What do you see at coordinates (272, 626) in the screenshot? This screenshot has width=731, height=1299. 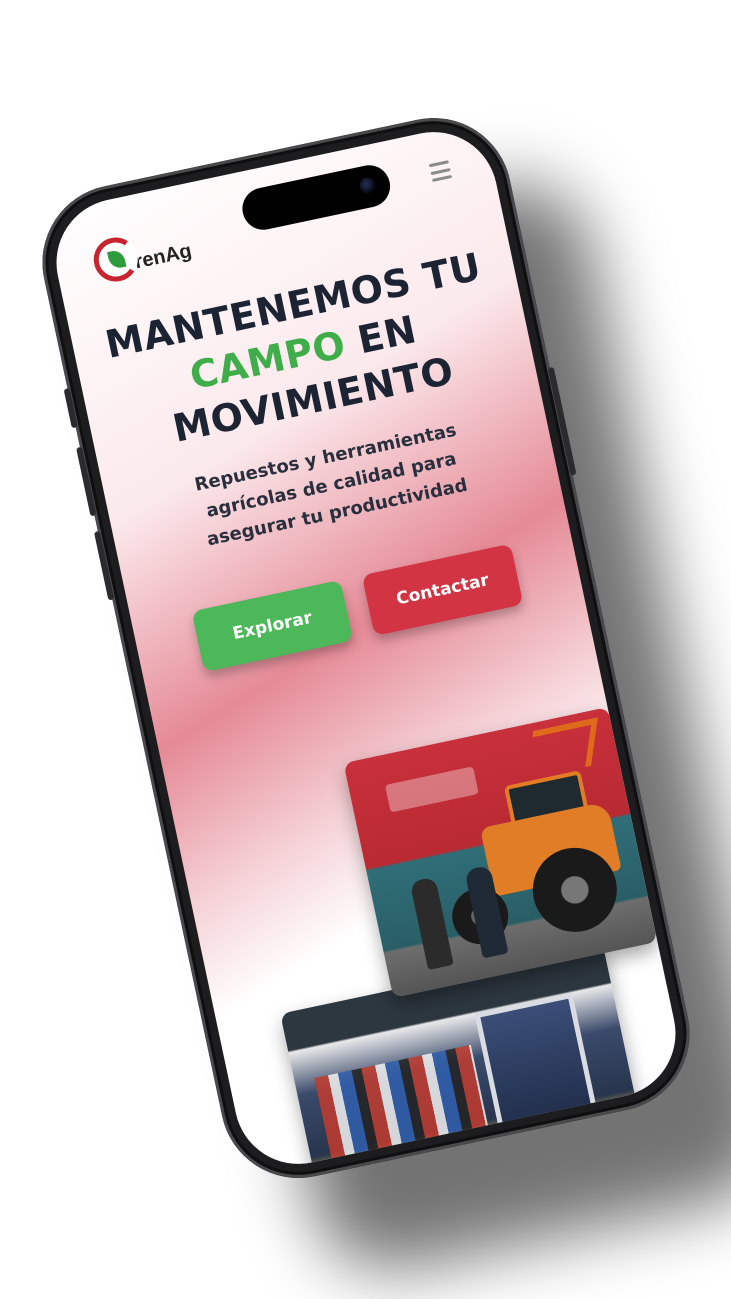 I see `explore-button: Explorar` at bounding box center [272, 626].